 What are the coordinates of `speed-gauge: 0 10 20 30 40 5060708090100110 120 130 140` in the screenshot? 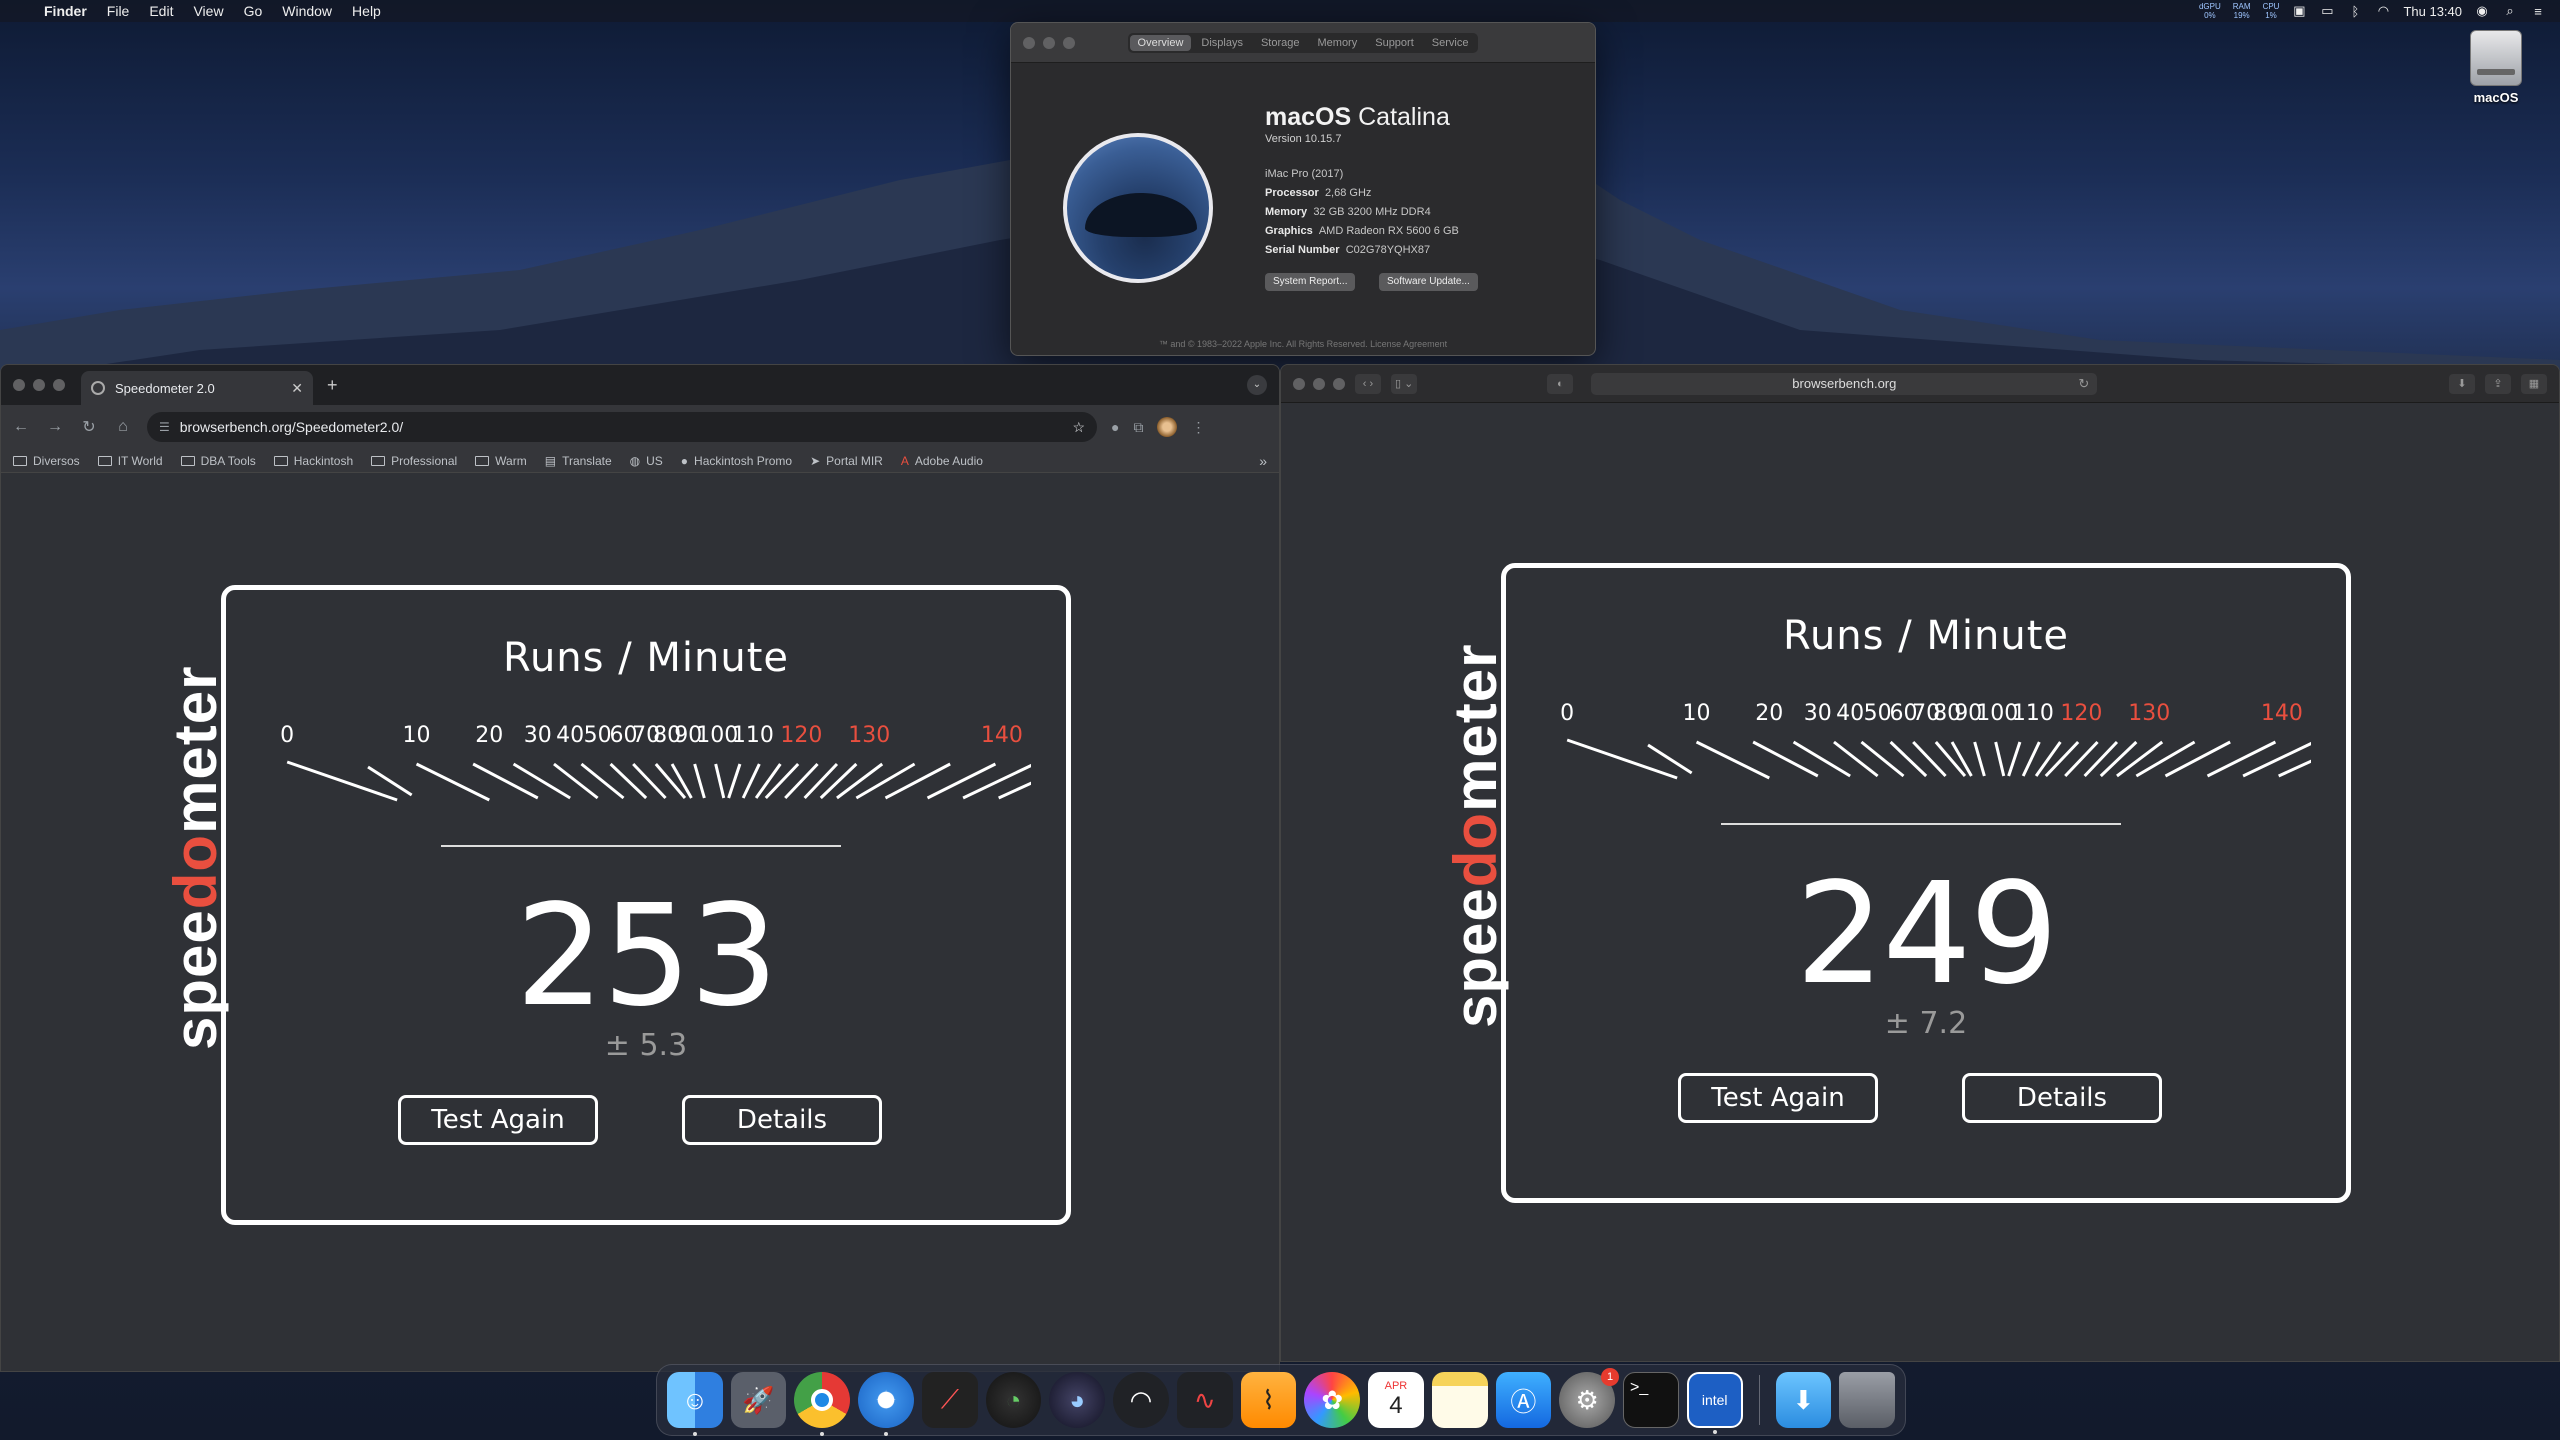 It's located at (655, 762).